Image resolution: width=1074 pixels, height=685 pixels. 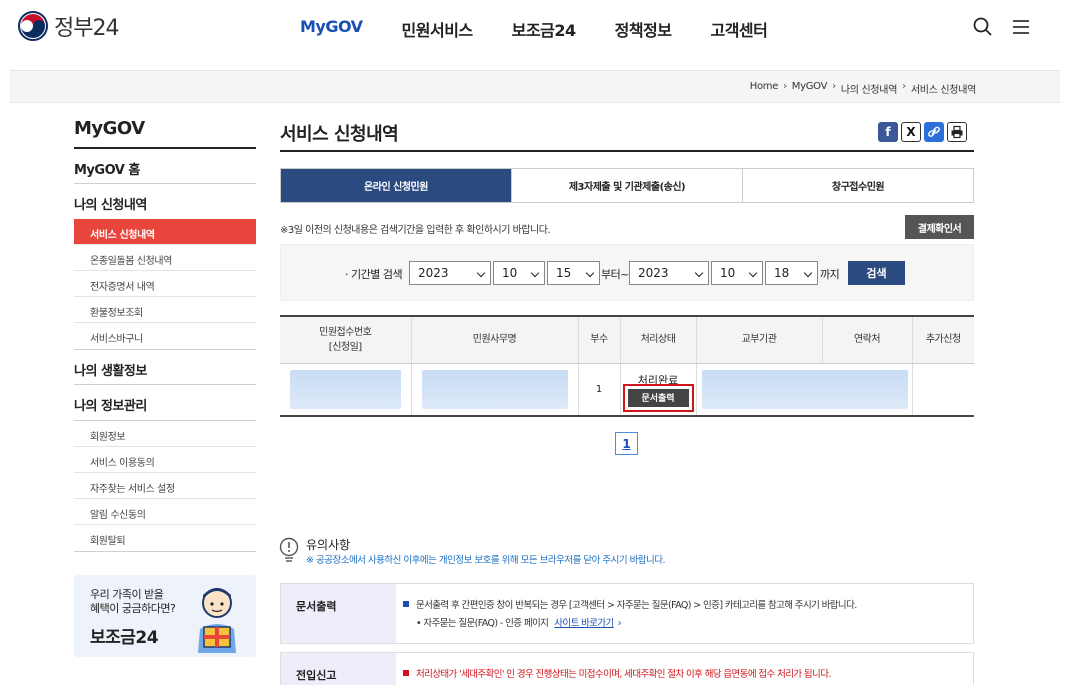 I want to click on printer-icon, so click(x=957, y=132).